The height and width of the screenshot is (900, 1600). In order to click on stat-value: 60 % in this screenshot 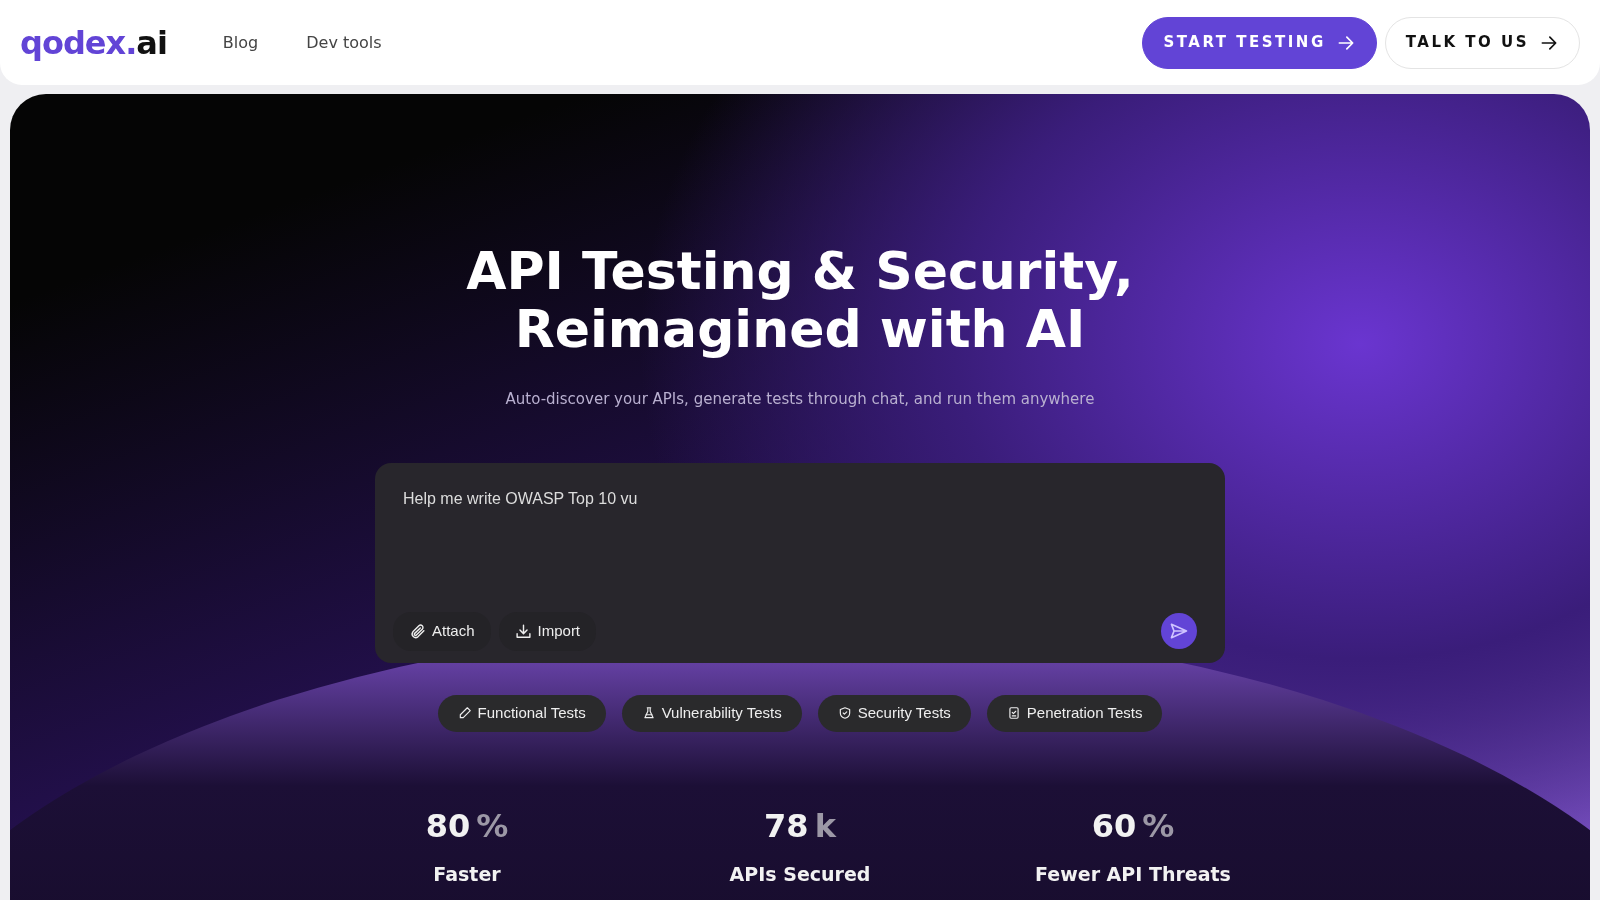, I will do `click(1133, 826)`.